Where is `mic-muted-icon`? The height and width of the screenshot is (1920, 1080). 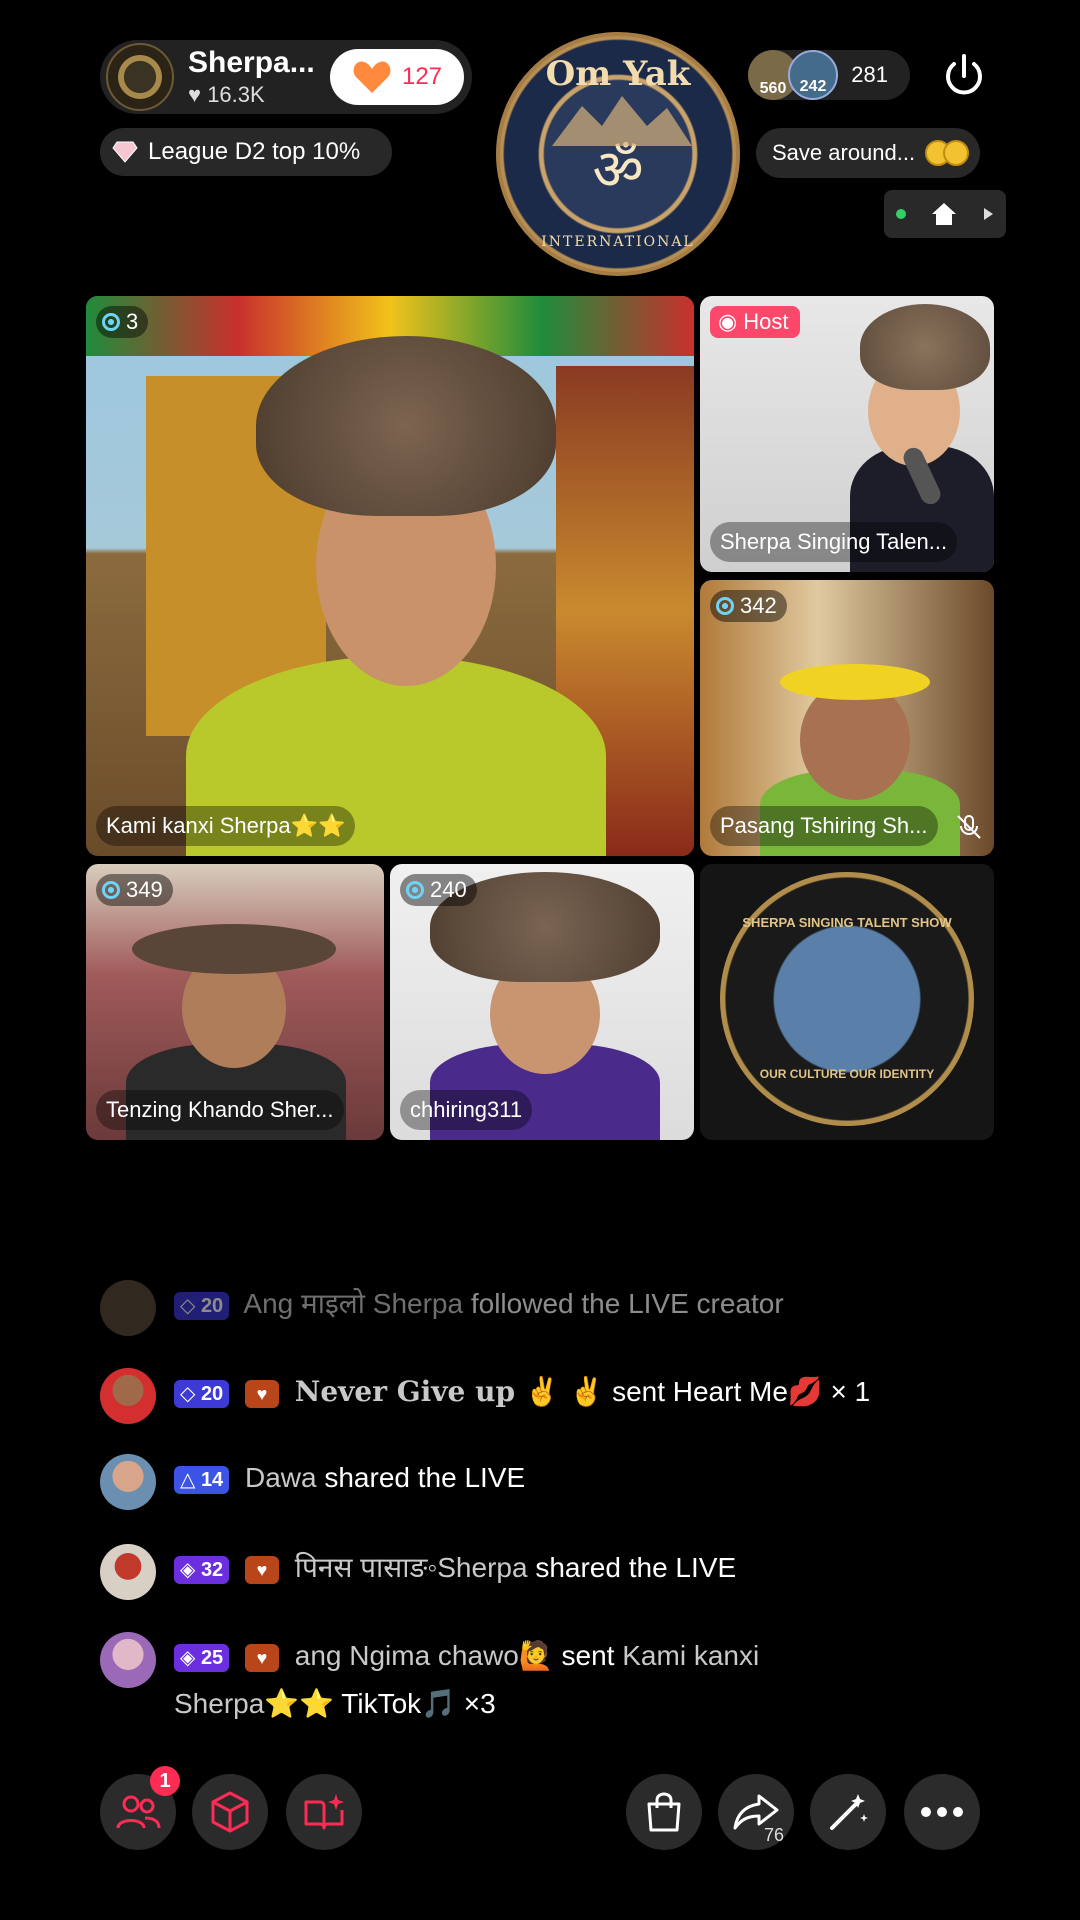
mic-muted-icon is located at coordinates (969, 827).